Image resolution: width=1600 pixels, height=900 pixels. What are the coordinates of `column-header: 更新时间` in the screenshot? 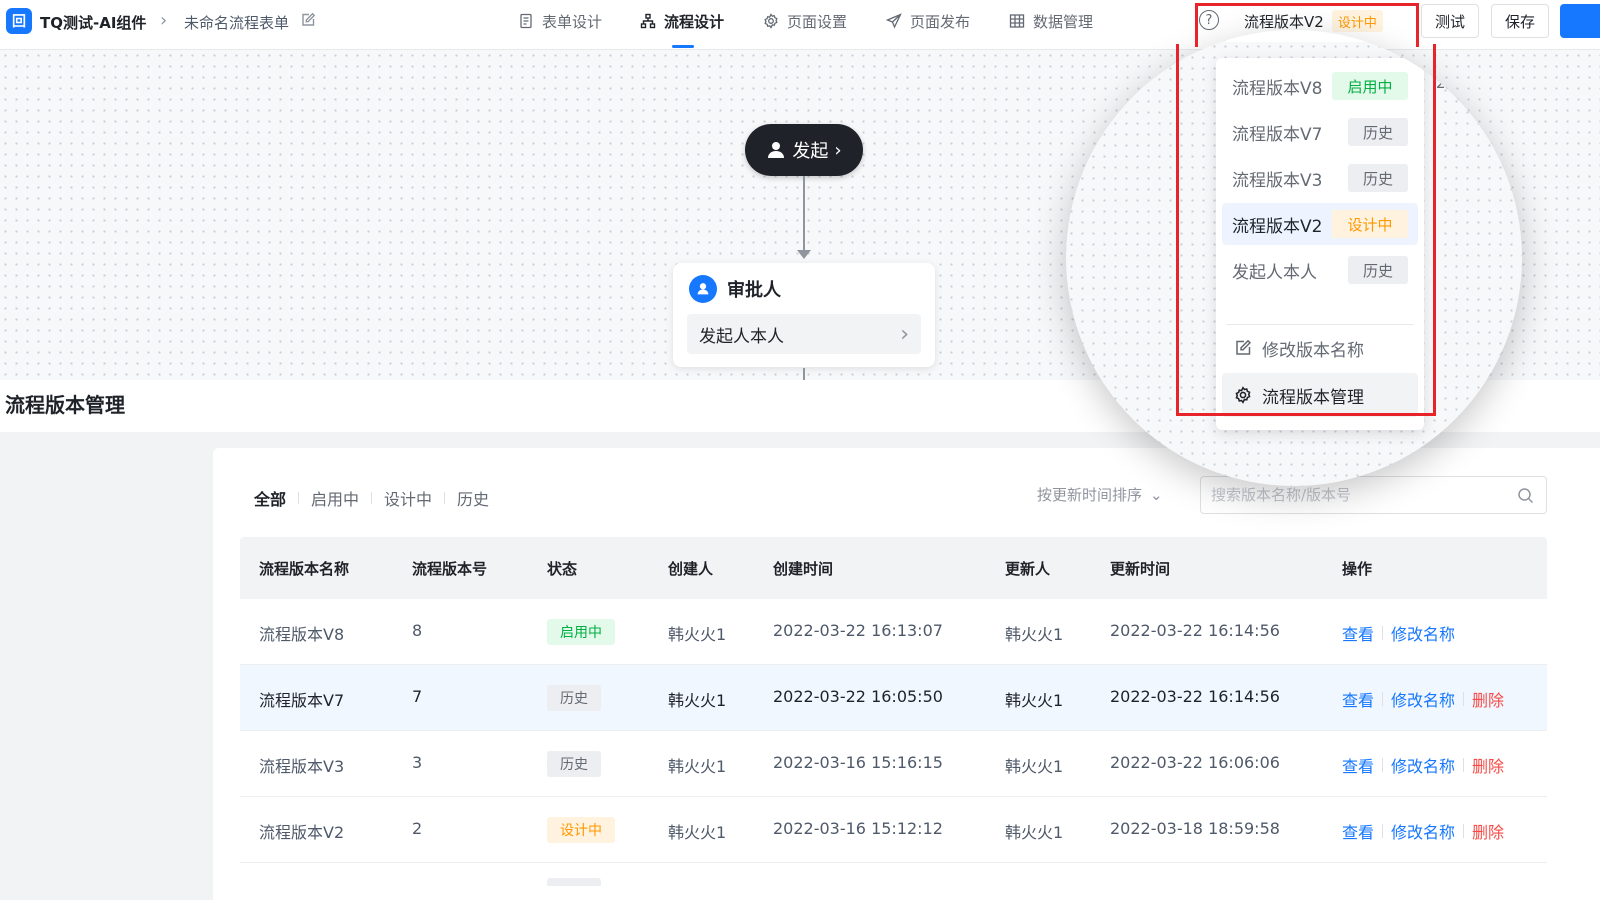 It's located at (1140, 569).